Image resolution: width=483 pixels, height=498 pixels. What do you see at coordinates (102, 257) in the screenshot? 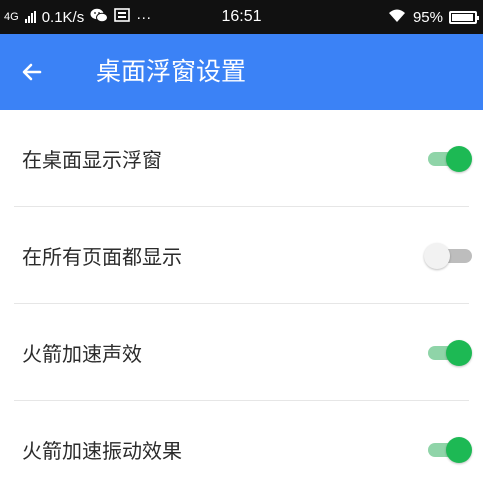
I see `setting-label: 在所有页面都显示` at bounding box center [102, 257].